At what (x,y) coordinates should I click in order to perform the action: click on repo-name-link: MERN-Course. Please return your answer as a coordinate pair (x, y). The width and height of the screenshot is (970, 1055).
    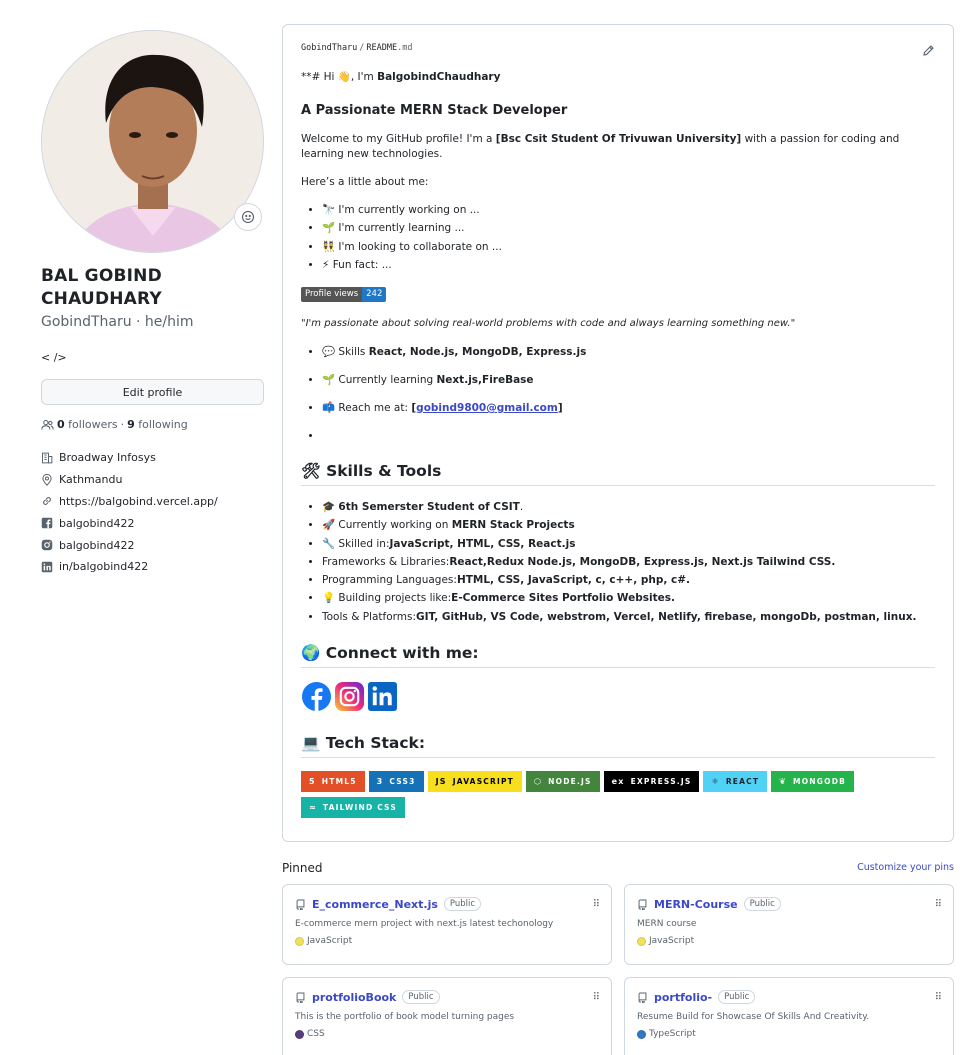
    Looking at the image, I should click on (696, 904).